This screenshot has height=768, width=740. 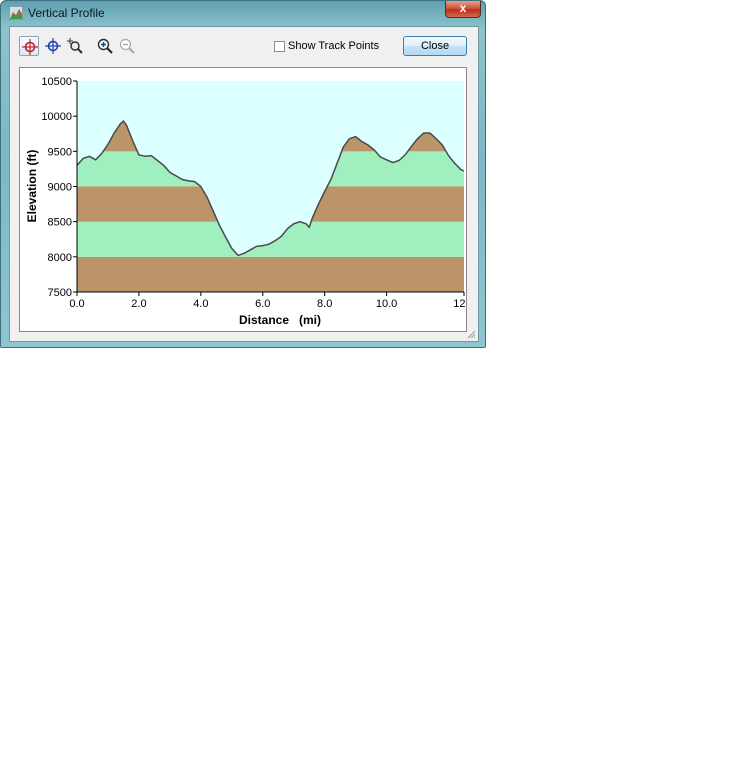 What do you see at coordinates (60, 258) in the screenshot?
I see `y-tick-label: 8000` at bounding box center [60, 258].